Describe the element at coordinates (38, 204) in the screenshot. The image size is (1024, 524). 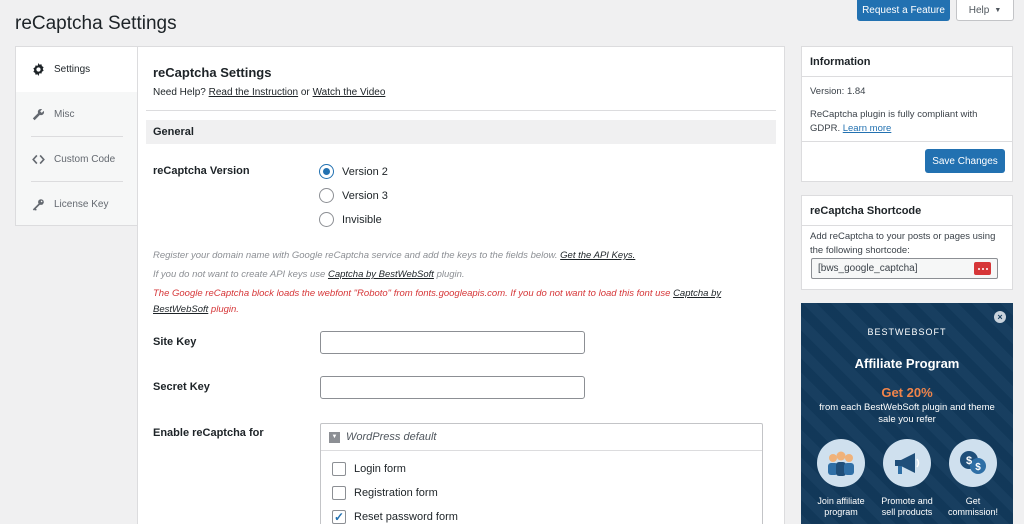
I see `key-icon` at that location.